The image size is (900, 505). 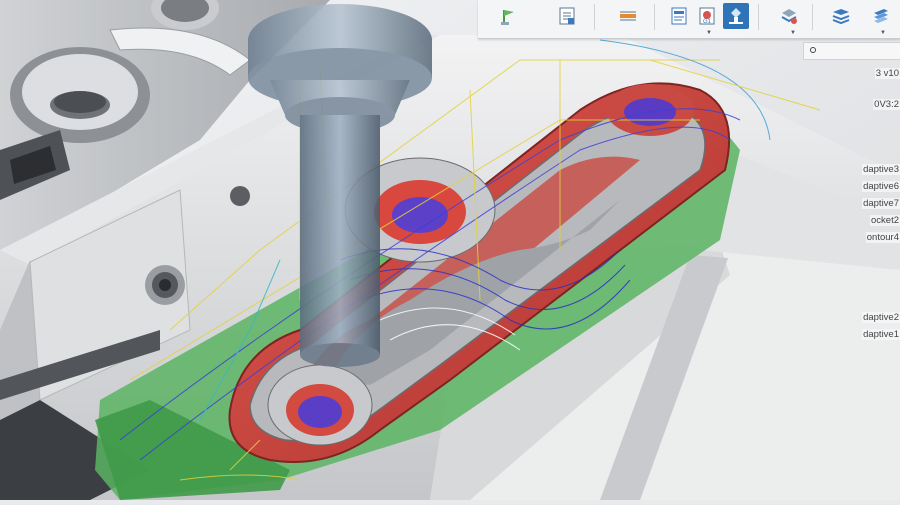 I want to click on ruler-icon, so click(x=628, y=16).